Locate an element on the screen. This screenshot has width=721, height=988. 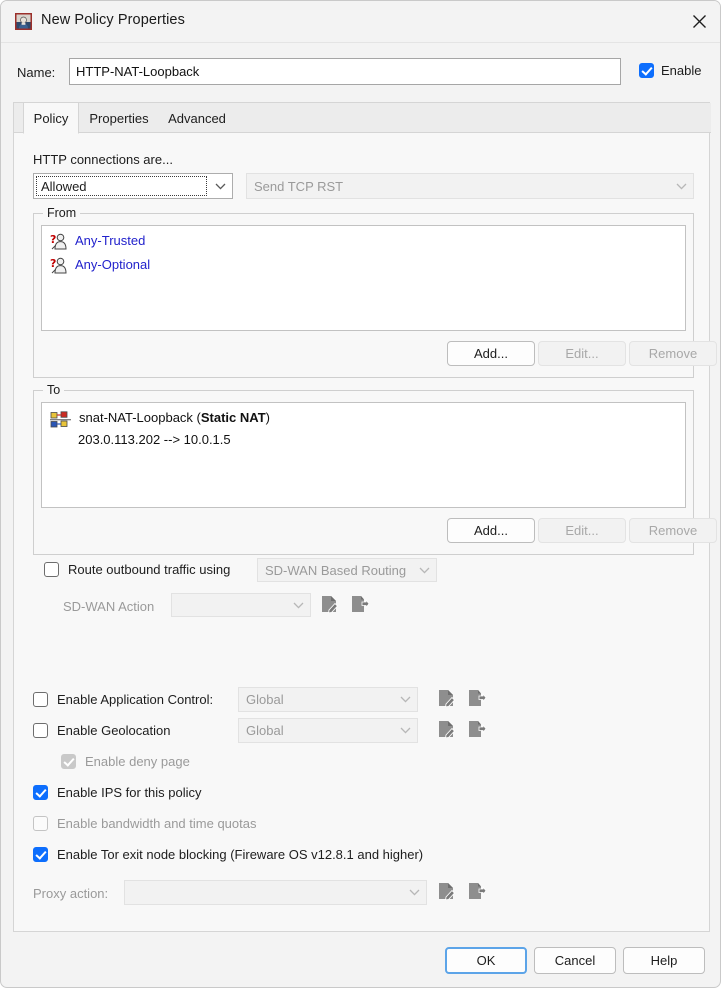
to-remove-label: Remove is located at coordinates (673, 530).